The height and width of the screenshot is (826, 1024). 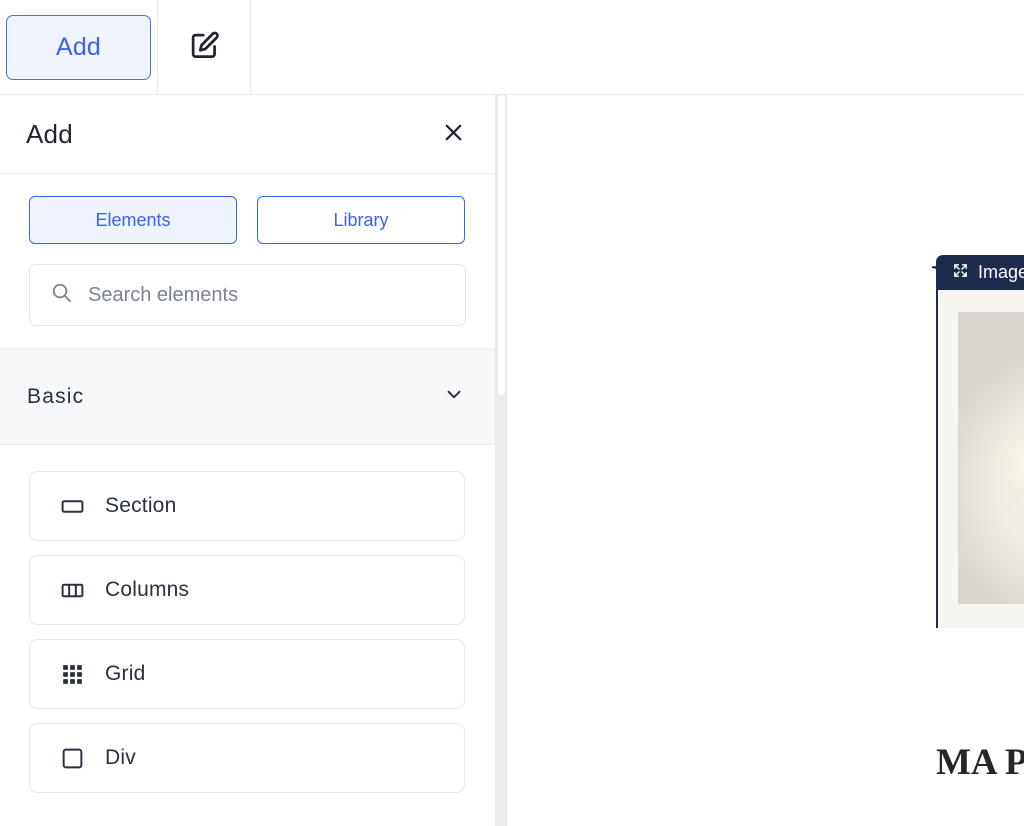 I want to click on page-content-heading: MA PEI, so click(x=980, y=762).